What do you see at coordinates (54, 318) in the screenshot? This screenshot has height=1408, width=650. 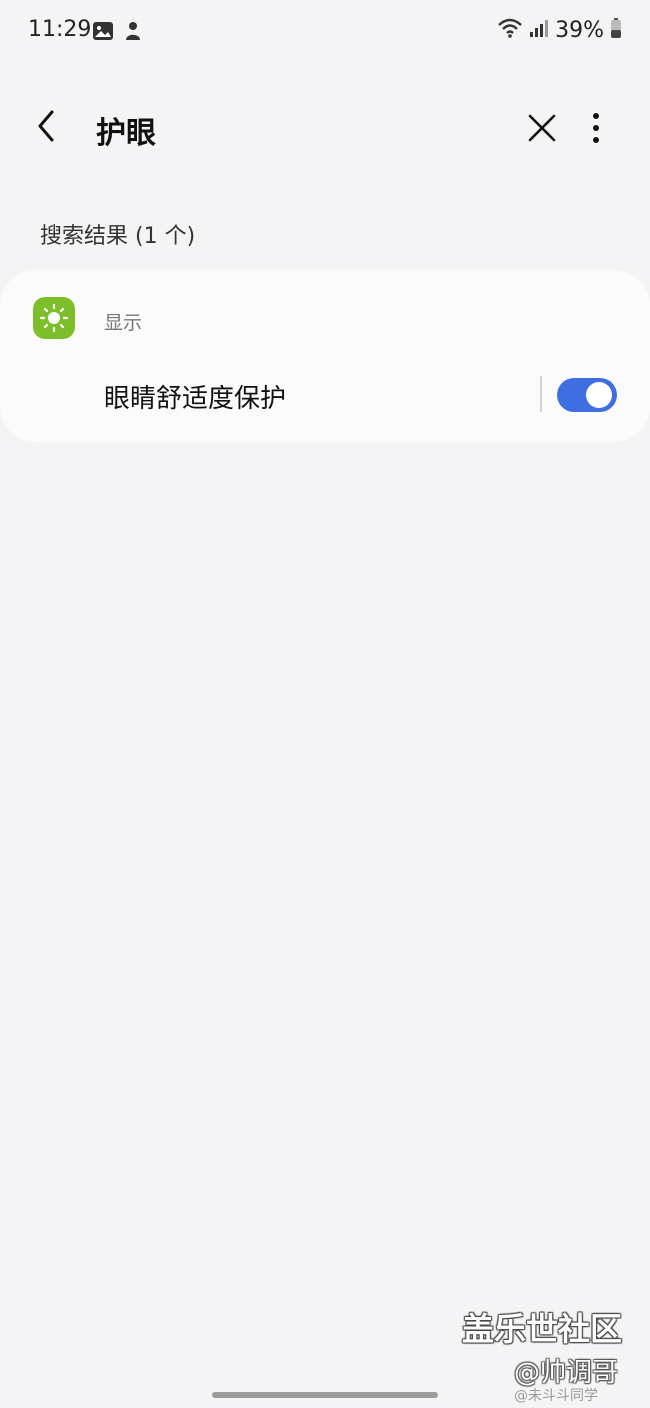 I see `sun-icon` at bounding box center [54, 318].